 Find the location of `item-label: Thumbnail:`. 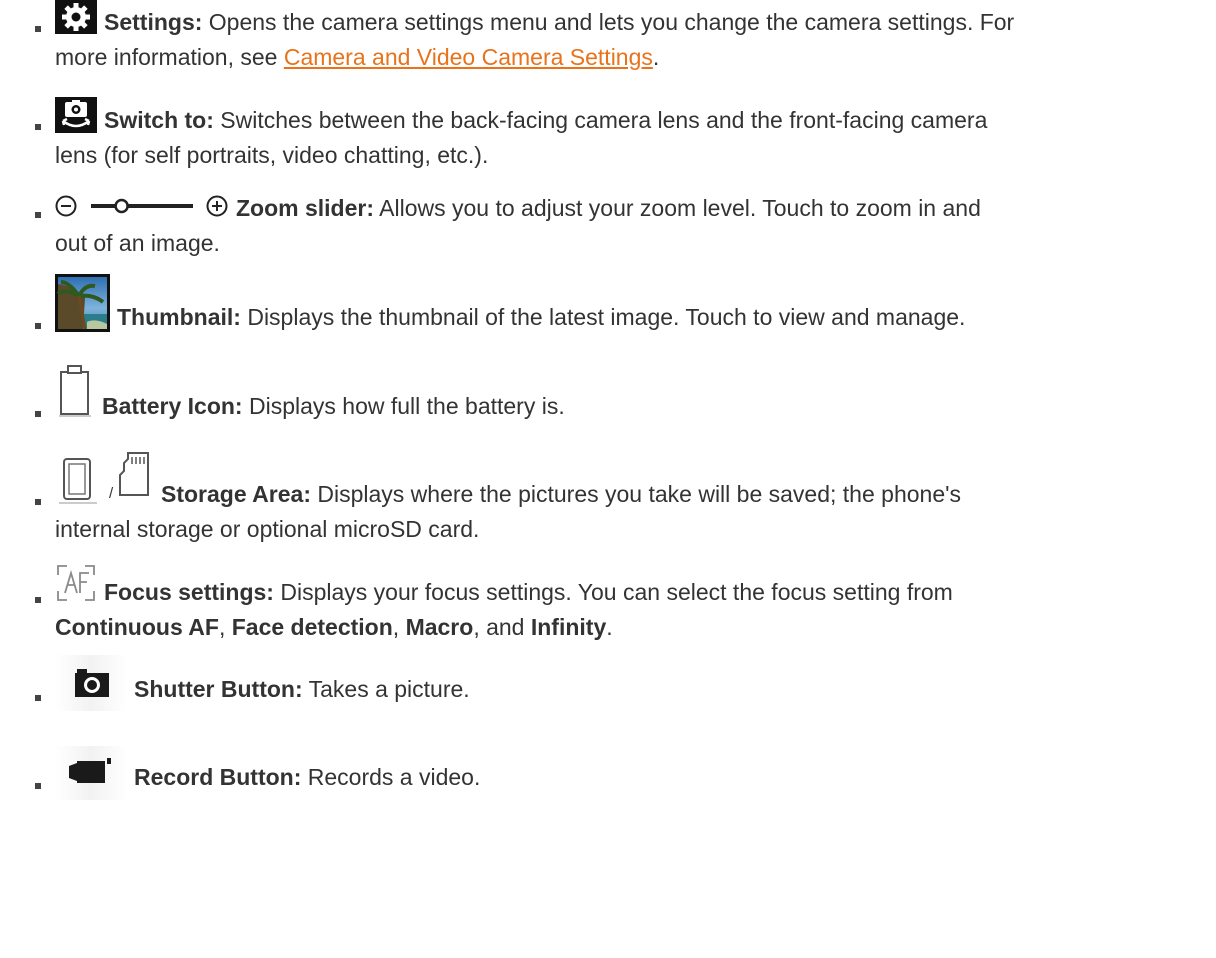

item-label: Thumbnail: is located at coordinates (179, 317).